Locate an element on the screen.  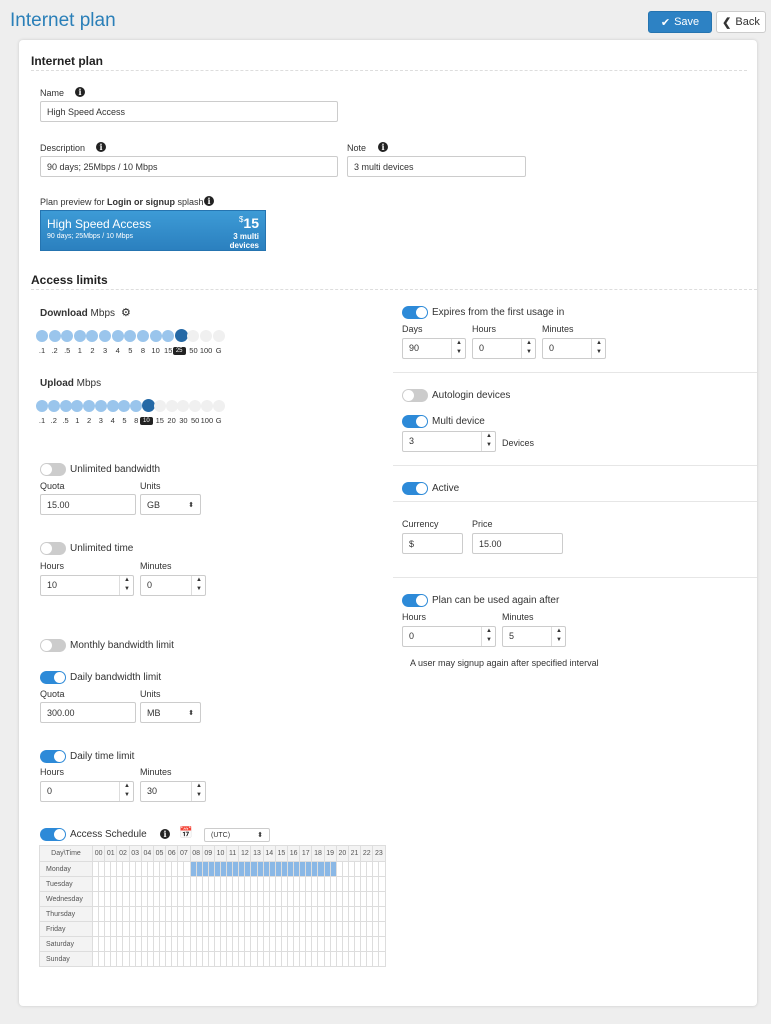
expires-minutes-stepper: 0 ▲ ▼ is located at coordinates (574, 348).